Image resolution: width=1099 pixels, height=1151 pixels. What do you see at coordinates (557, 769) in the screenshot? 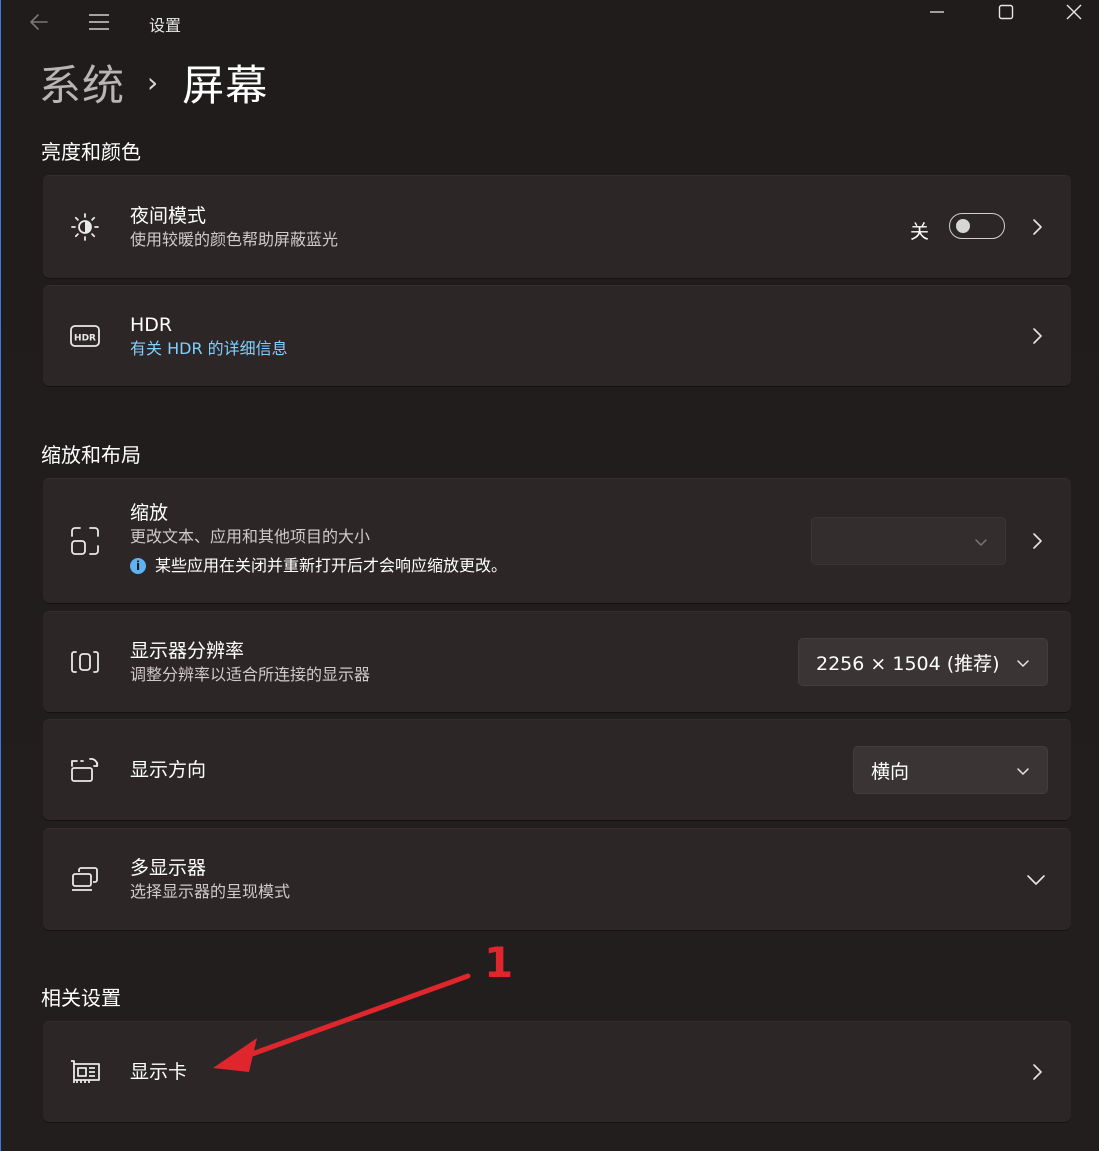
I see `display-orientation-card: 显示方向 横向` at bounding box center [557, 769].